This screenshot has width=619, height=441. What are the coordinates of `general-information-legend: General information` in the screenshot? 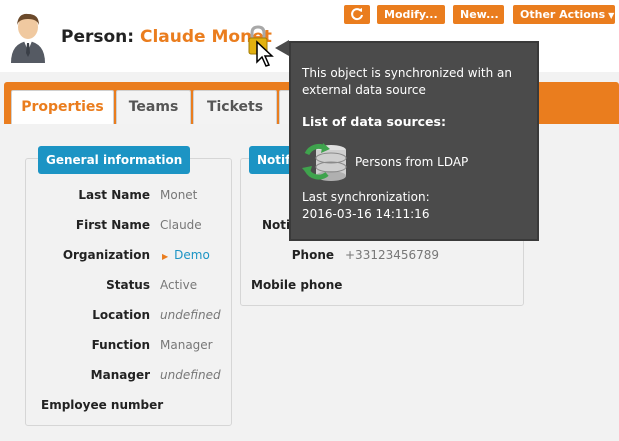 It's located at (114, 160).